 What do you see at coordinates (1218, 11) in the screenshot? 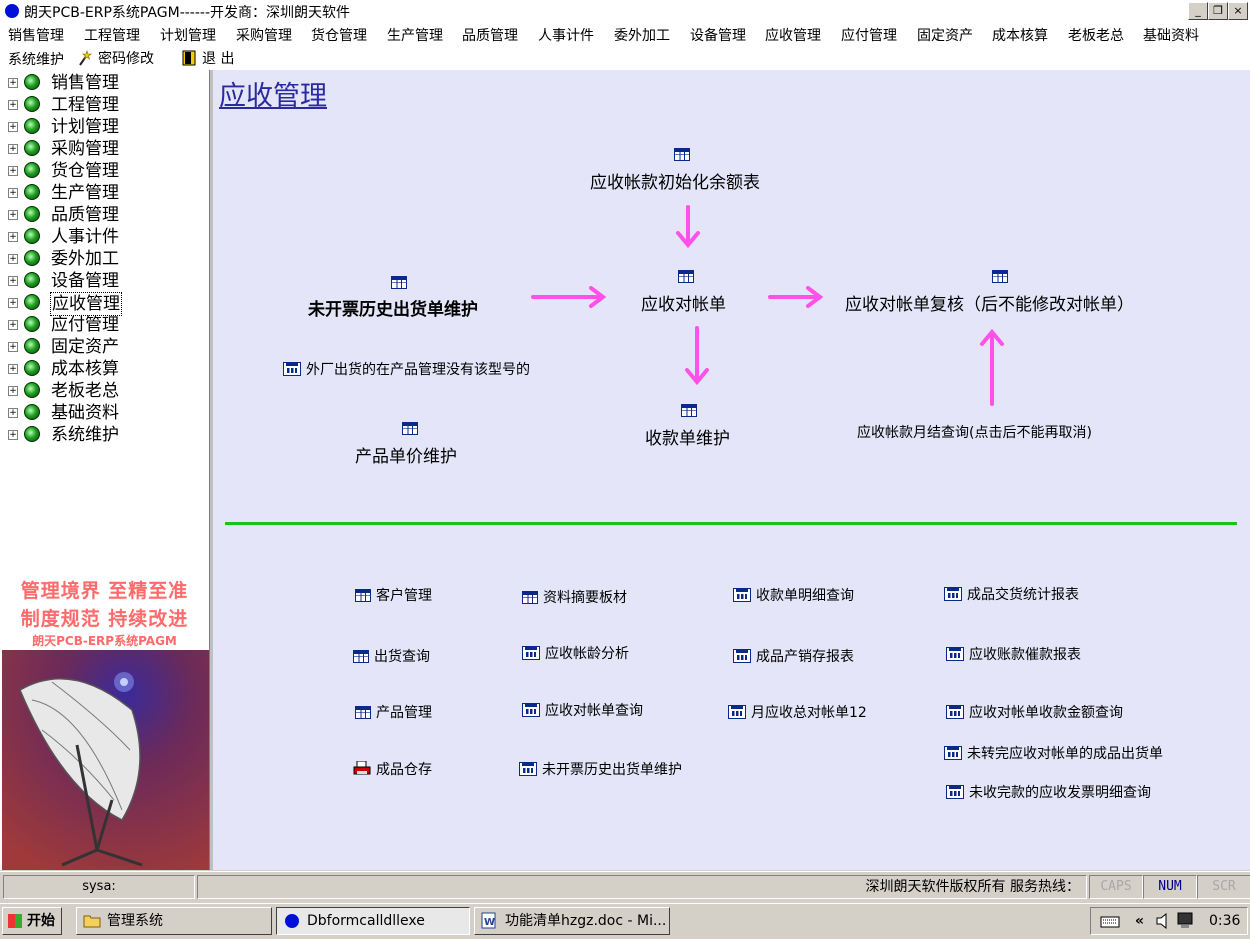
I see `restore-button: ❐` at bounding box center [1218, 11].